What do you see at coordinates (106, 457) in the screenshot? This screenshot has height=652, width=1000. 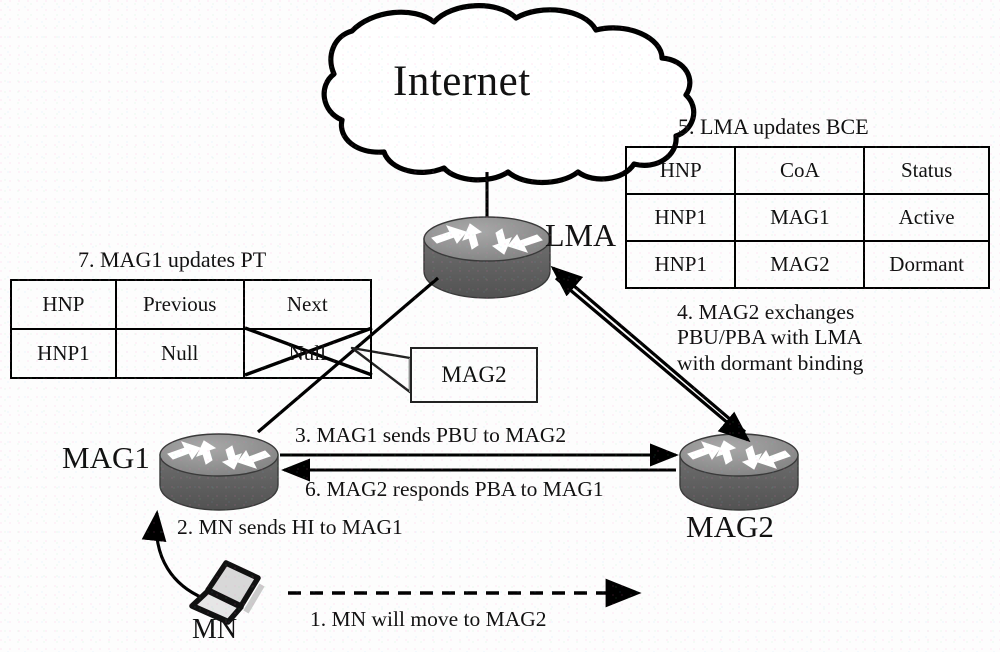 I see `node-label-mag1: MAG1` at bounding box center [106, 457].